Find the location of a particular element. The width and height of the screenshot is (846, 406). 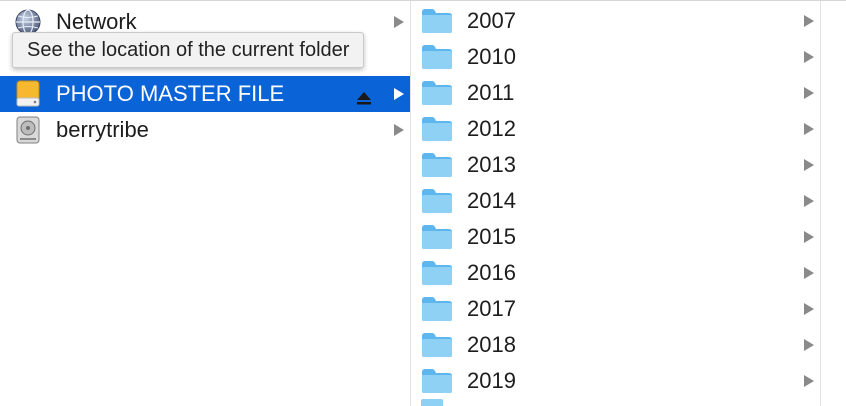

sidebar-item-berrytribe: berrytribe is located at coordinates (205, 130).